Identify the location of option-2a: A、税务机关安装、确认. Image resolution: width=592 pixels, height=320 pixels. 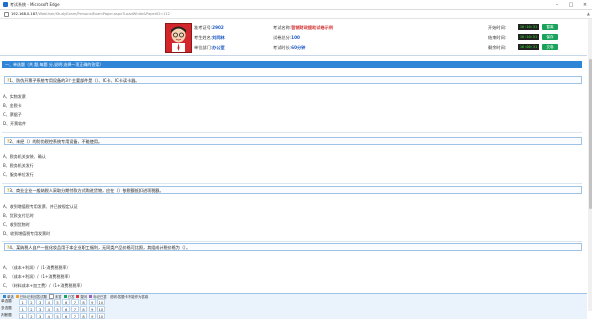
(24, 157).